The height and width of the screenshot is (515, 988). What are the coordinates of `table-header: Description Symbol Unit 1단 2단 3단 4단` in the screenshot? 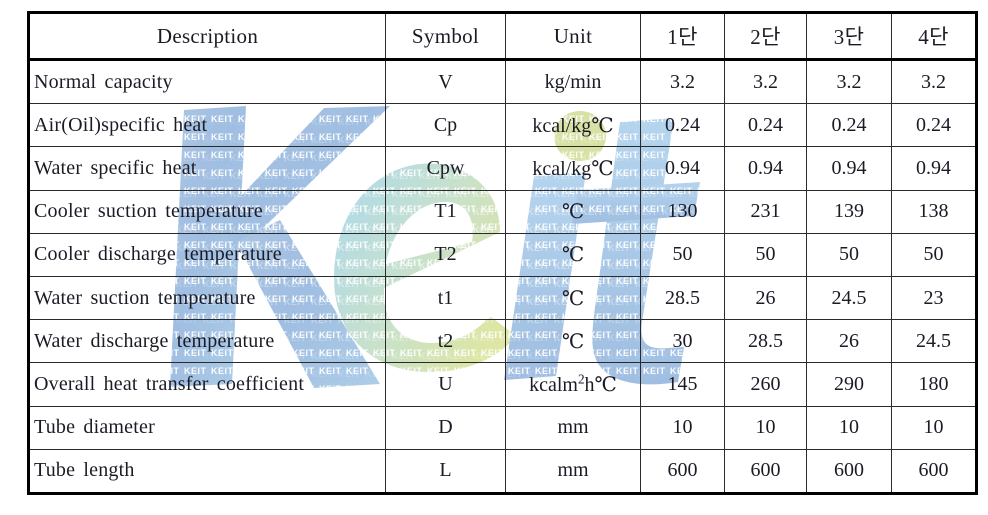 It's located at (502, 36).